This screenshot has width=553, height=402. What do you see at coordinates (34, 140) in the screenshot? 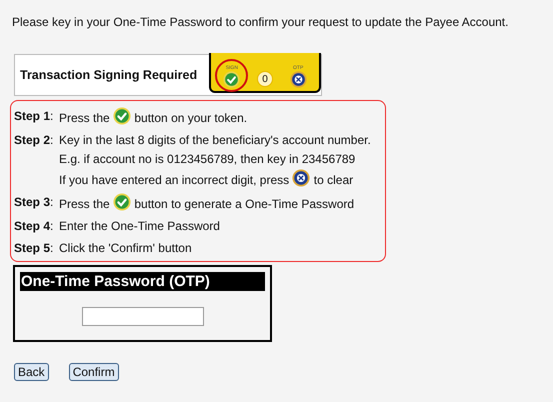
I see `step-label: Step 2:` at bounding box center [34, 140].